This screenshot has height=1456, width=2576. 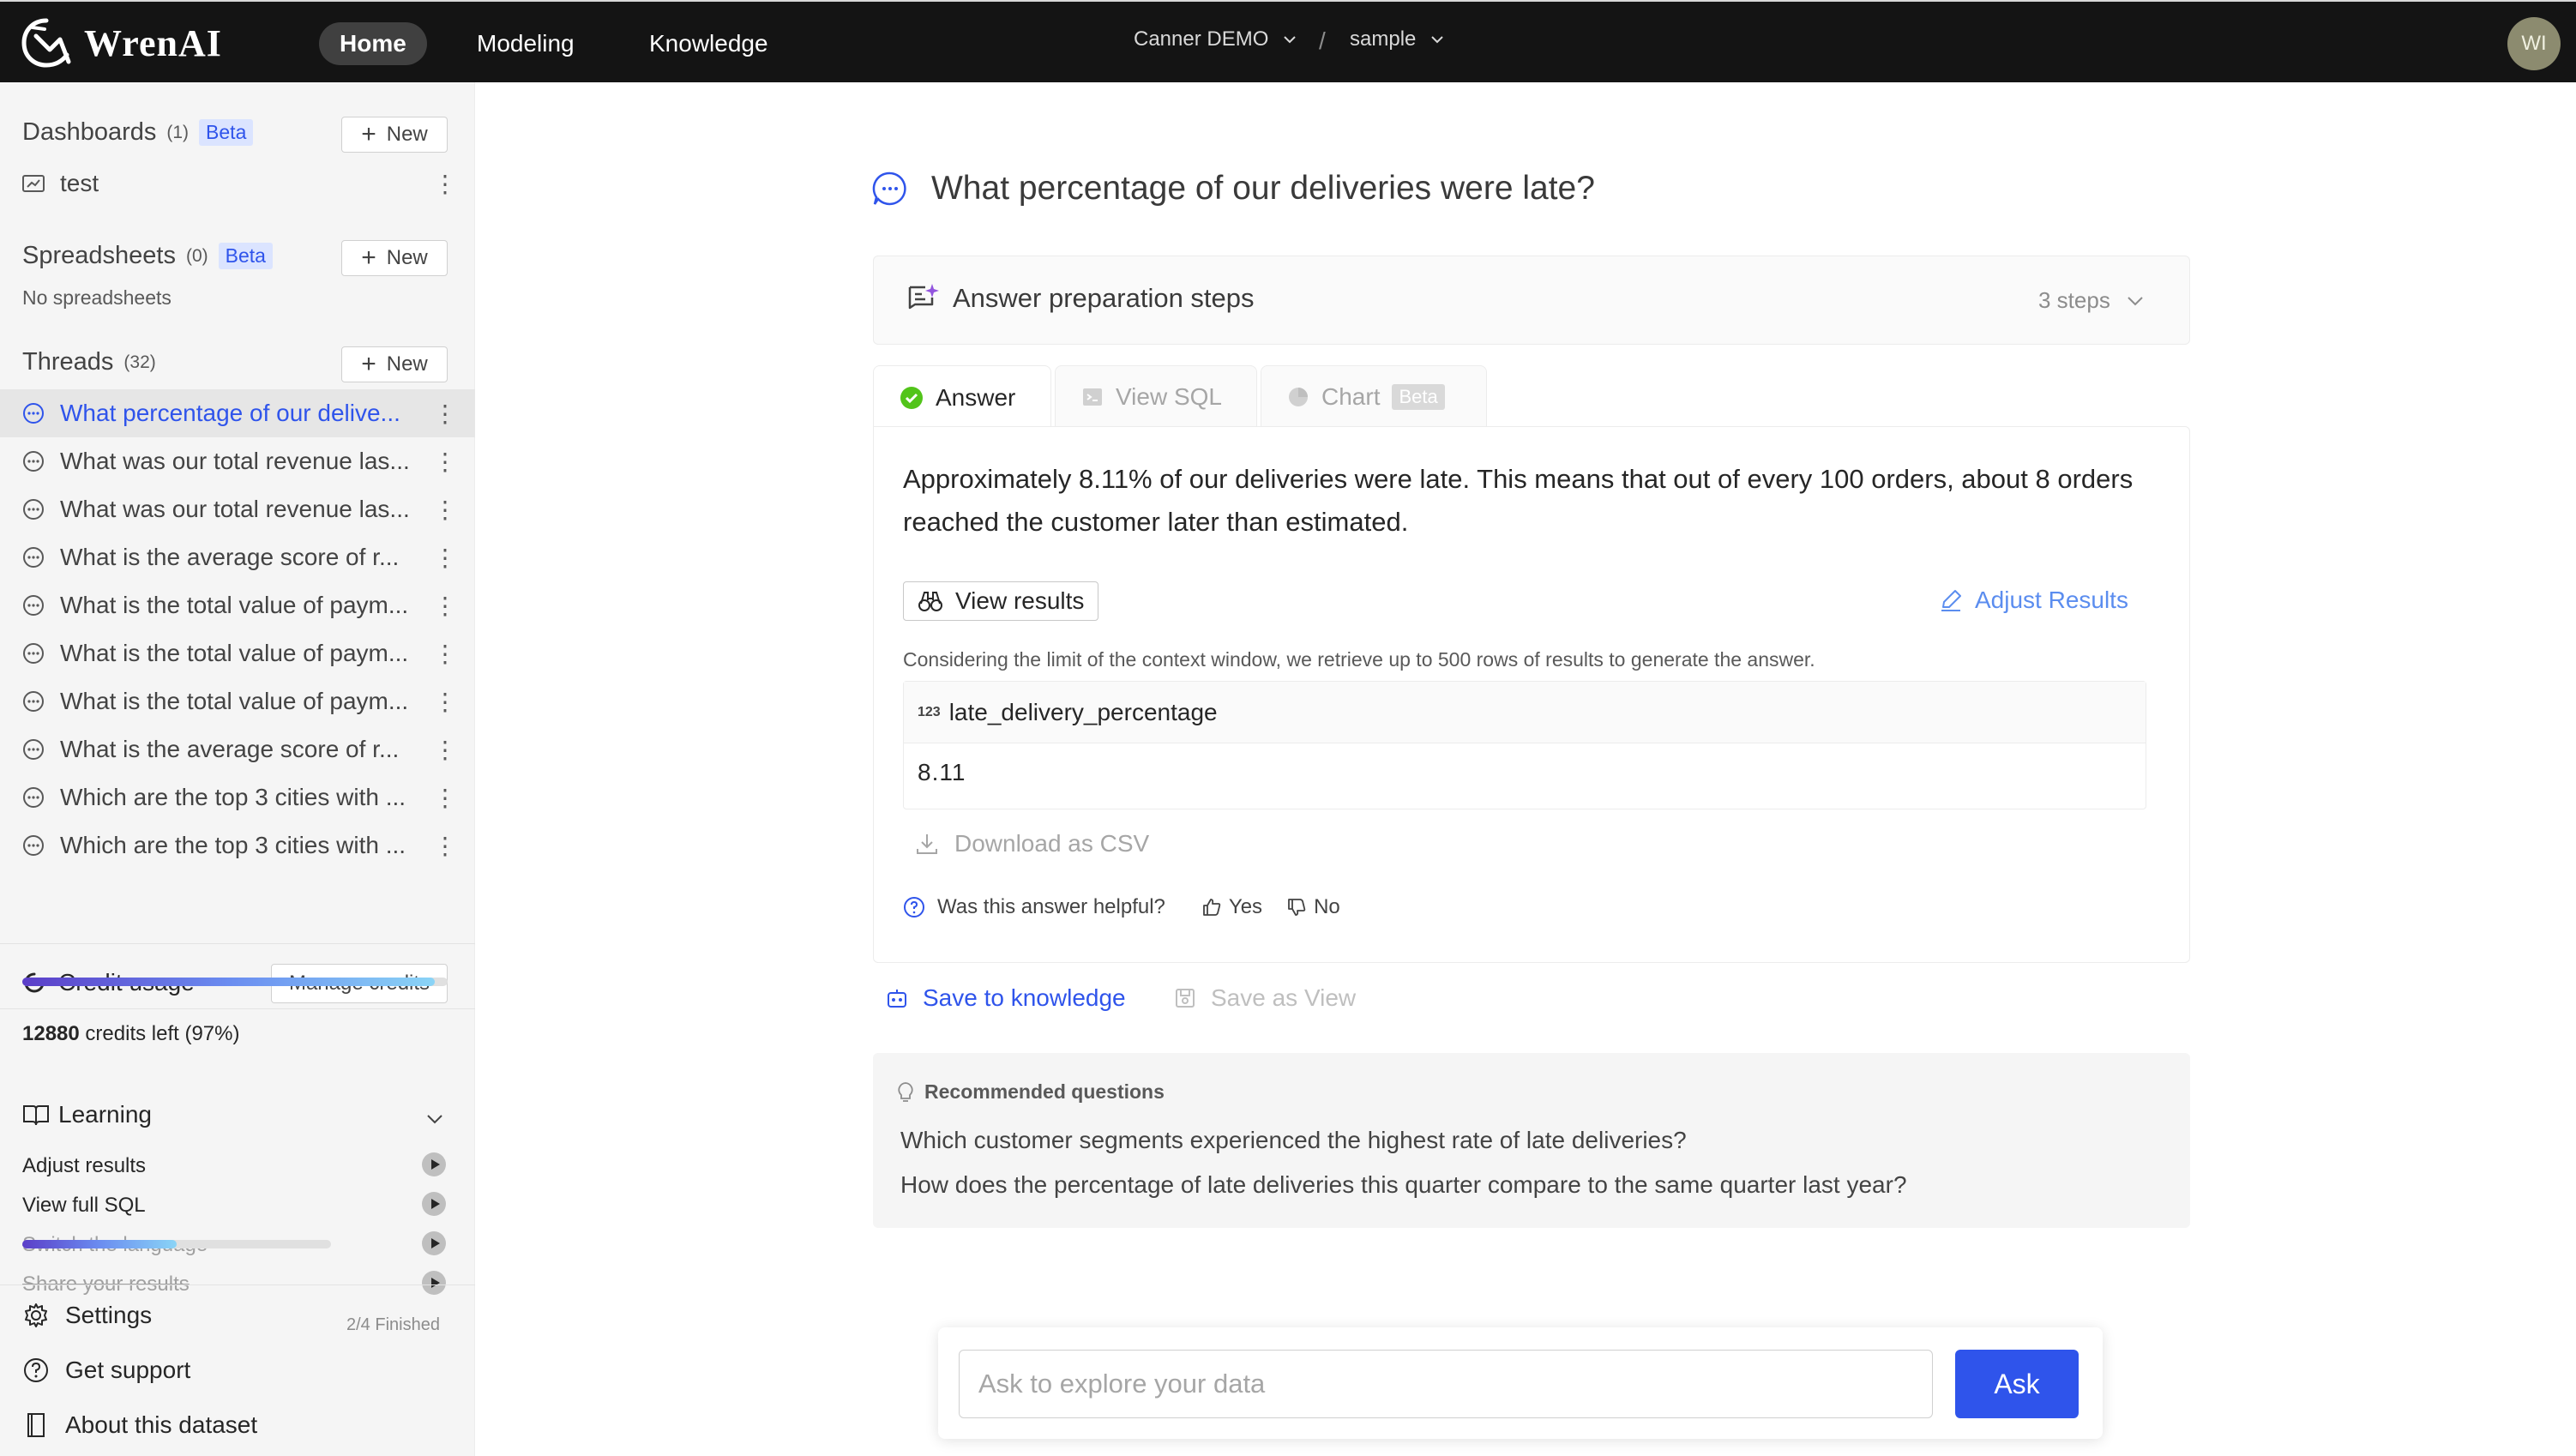 I want to click on table-header: 123 late_delivery_percentage, so click(x=1525, y=713).